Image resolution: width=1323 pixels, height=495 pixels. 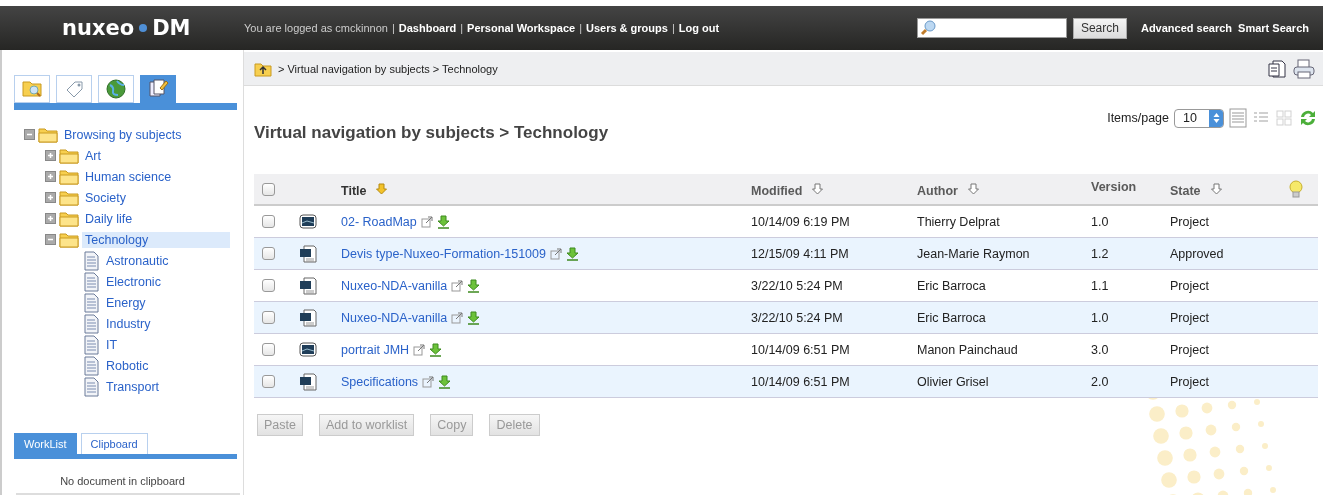 What do you see at coordinates (123, 134) in the screenshot?
I see `tree-item: Browsing by subjects` at bounding box center [123, 134].